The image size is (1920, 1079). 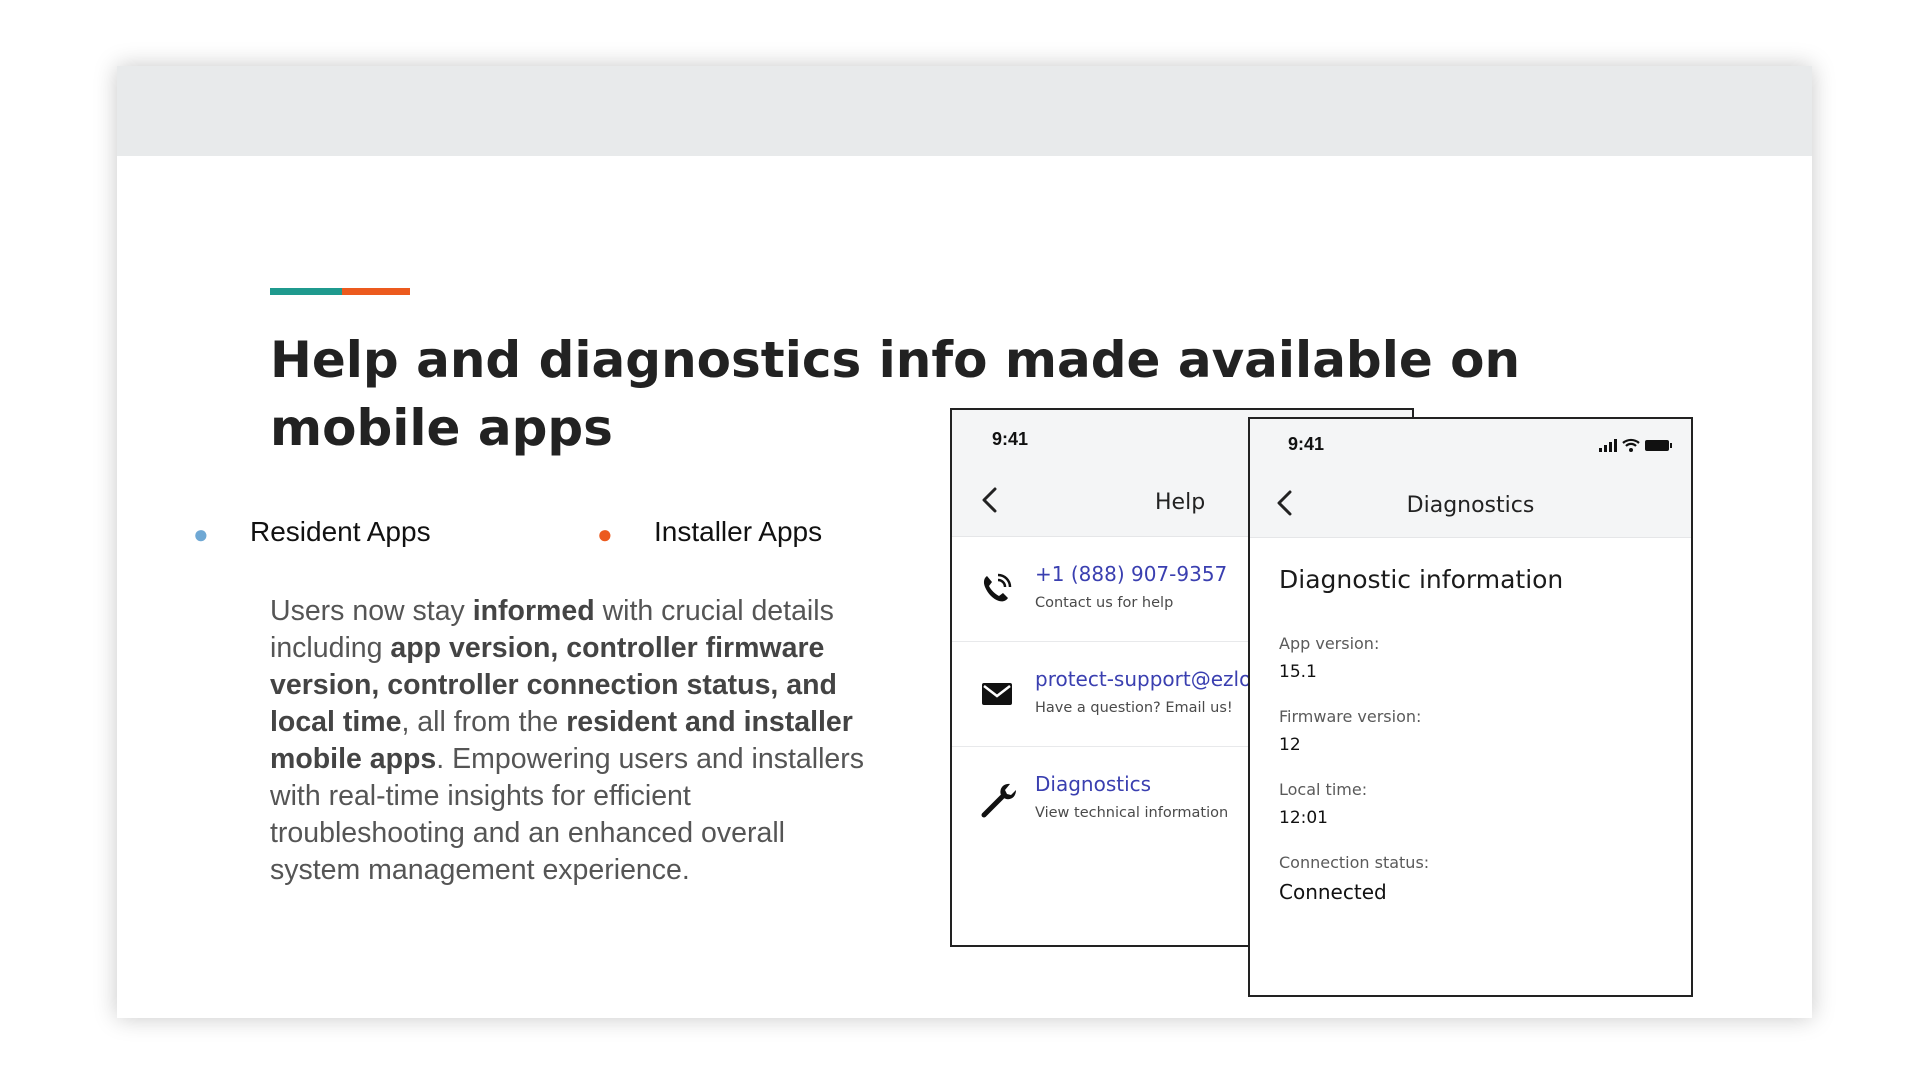 What do you see at coordinates (738, 531) in the screenshot?
I see `bullet-label: Installer Apps` at bounding box center [738, 531].